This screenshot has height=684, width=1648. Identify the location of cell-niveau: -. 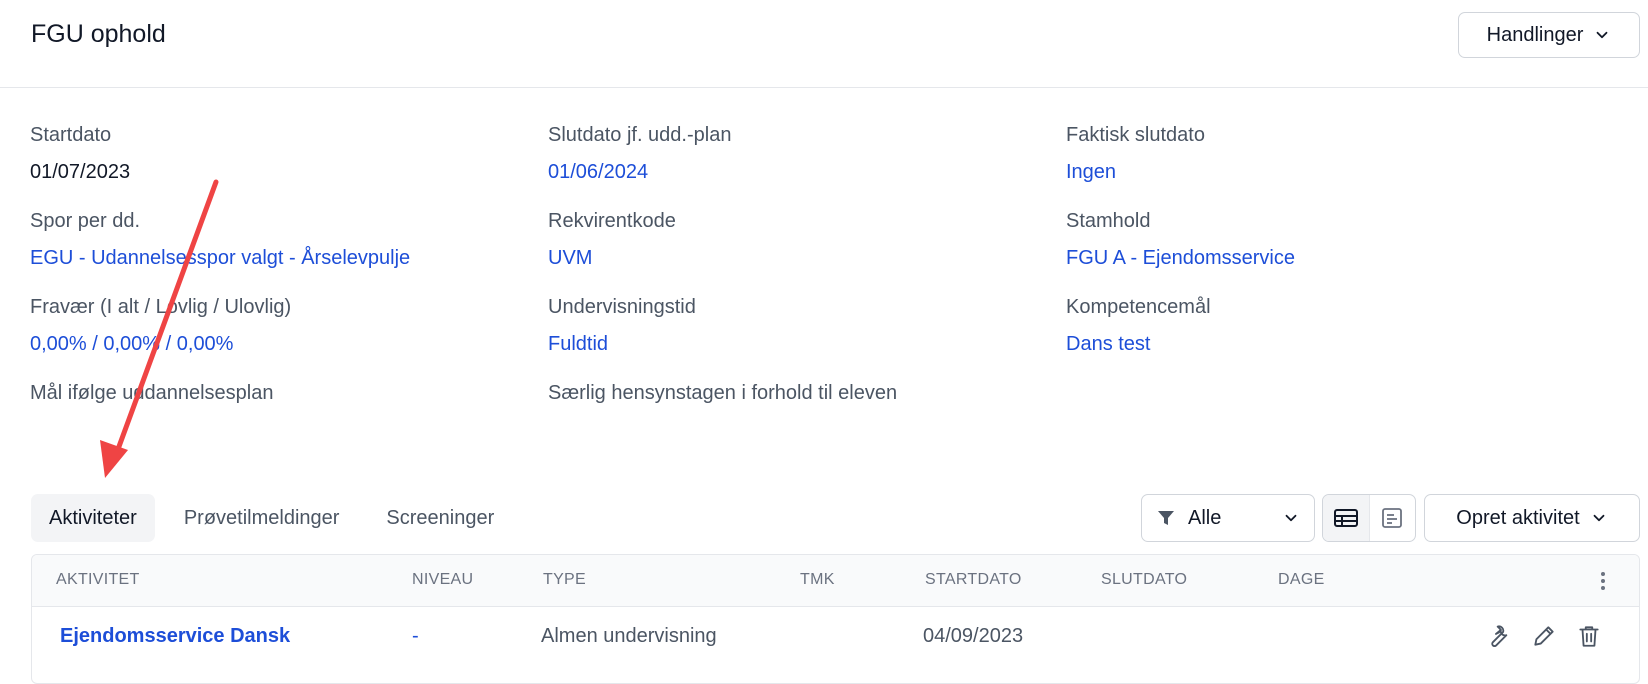
(415, 636).